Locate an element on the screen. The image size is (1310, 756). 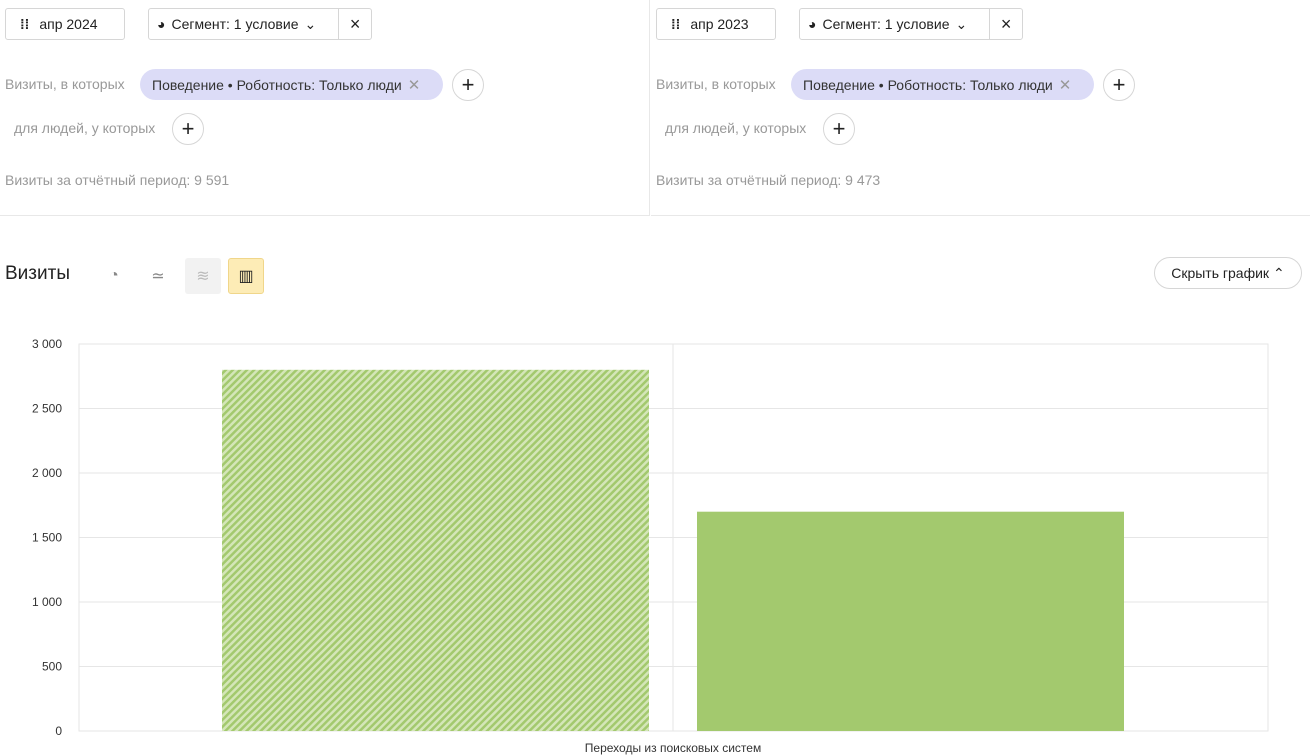
chart-title: Визиты is located at coordinates (37, 273).